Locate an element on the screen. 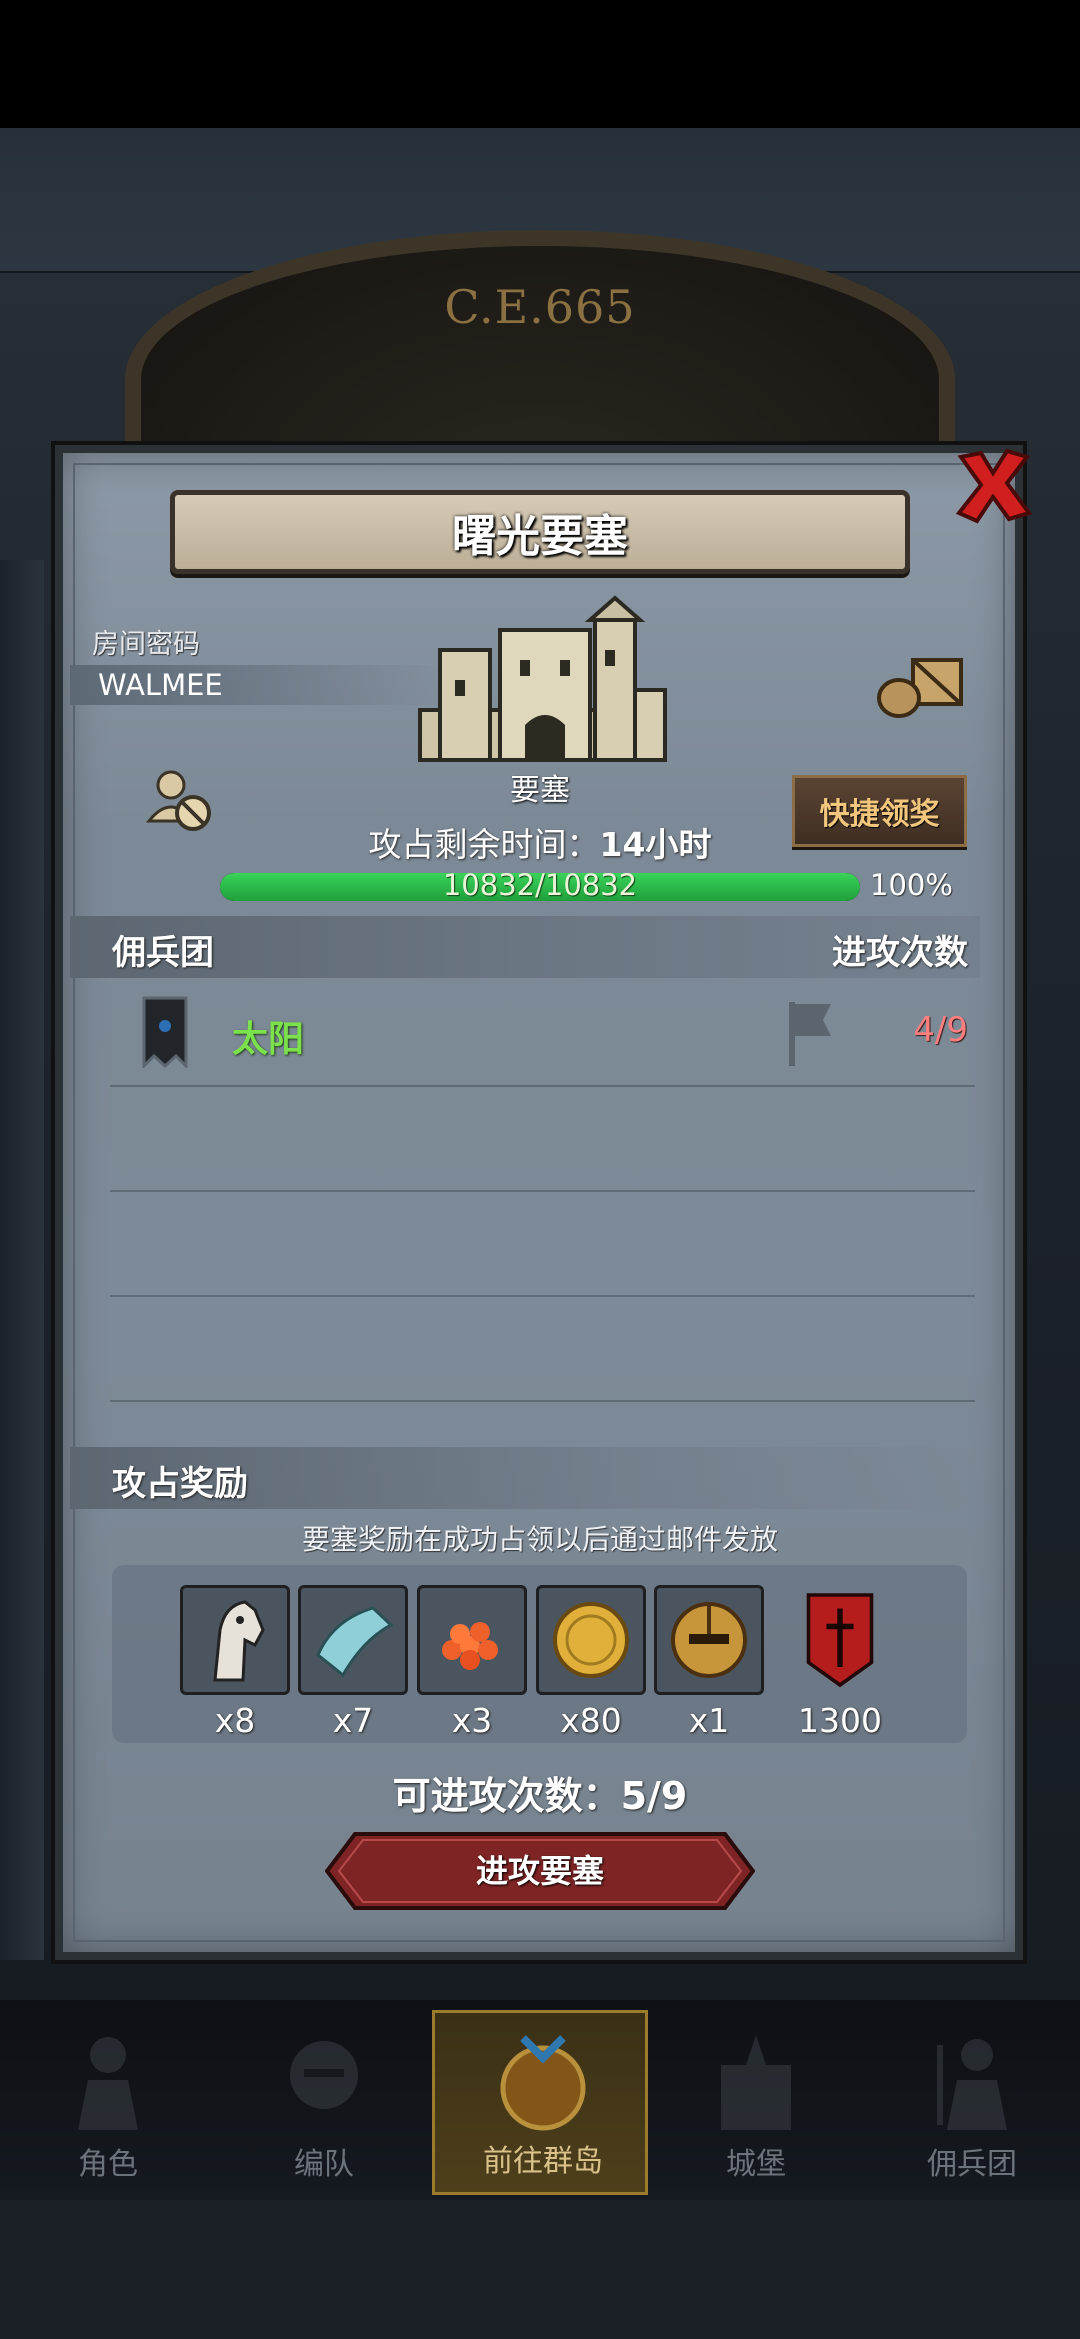 This screenshot has height=2339, width=1080. room-password-label: 房间密码 is located at coordinates (146, 644).